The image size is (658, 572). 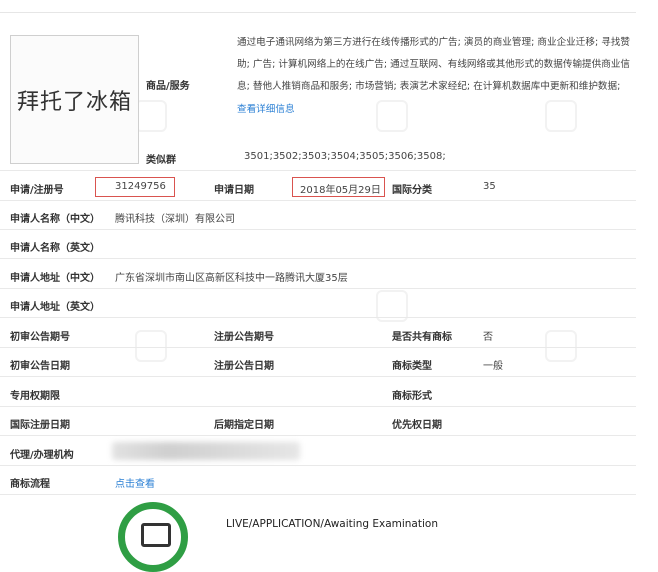 What do you see at coordinates (422, 337) in the screenshot?
I see `shared-label: 是否共有商标` at bounding box center [422, 337].